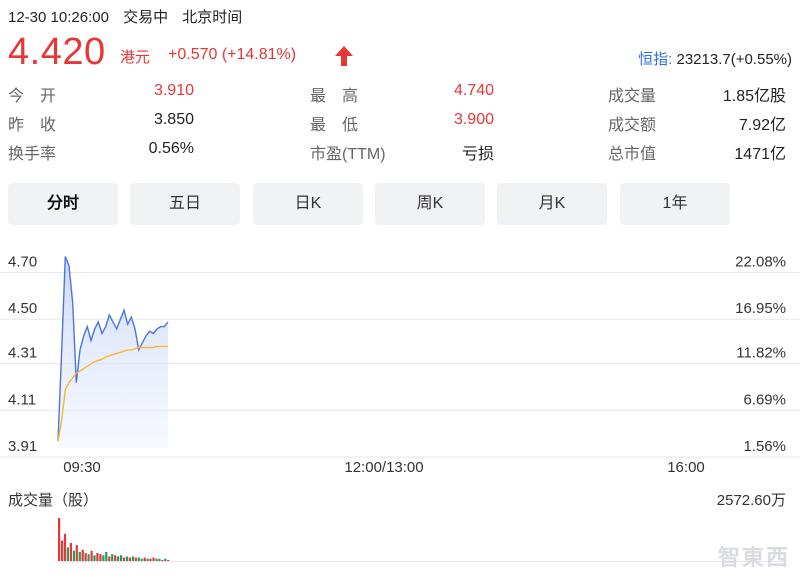 The height and width of the screenshot is (578, 800). Describe the element at coordinates (675, 204) in the screenshot. I see `tab-one-year: 1年` at that location.